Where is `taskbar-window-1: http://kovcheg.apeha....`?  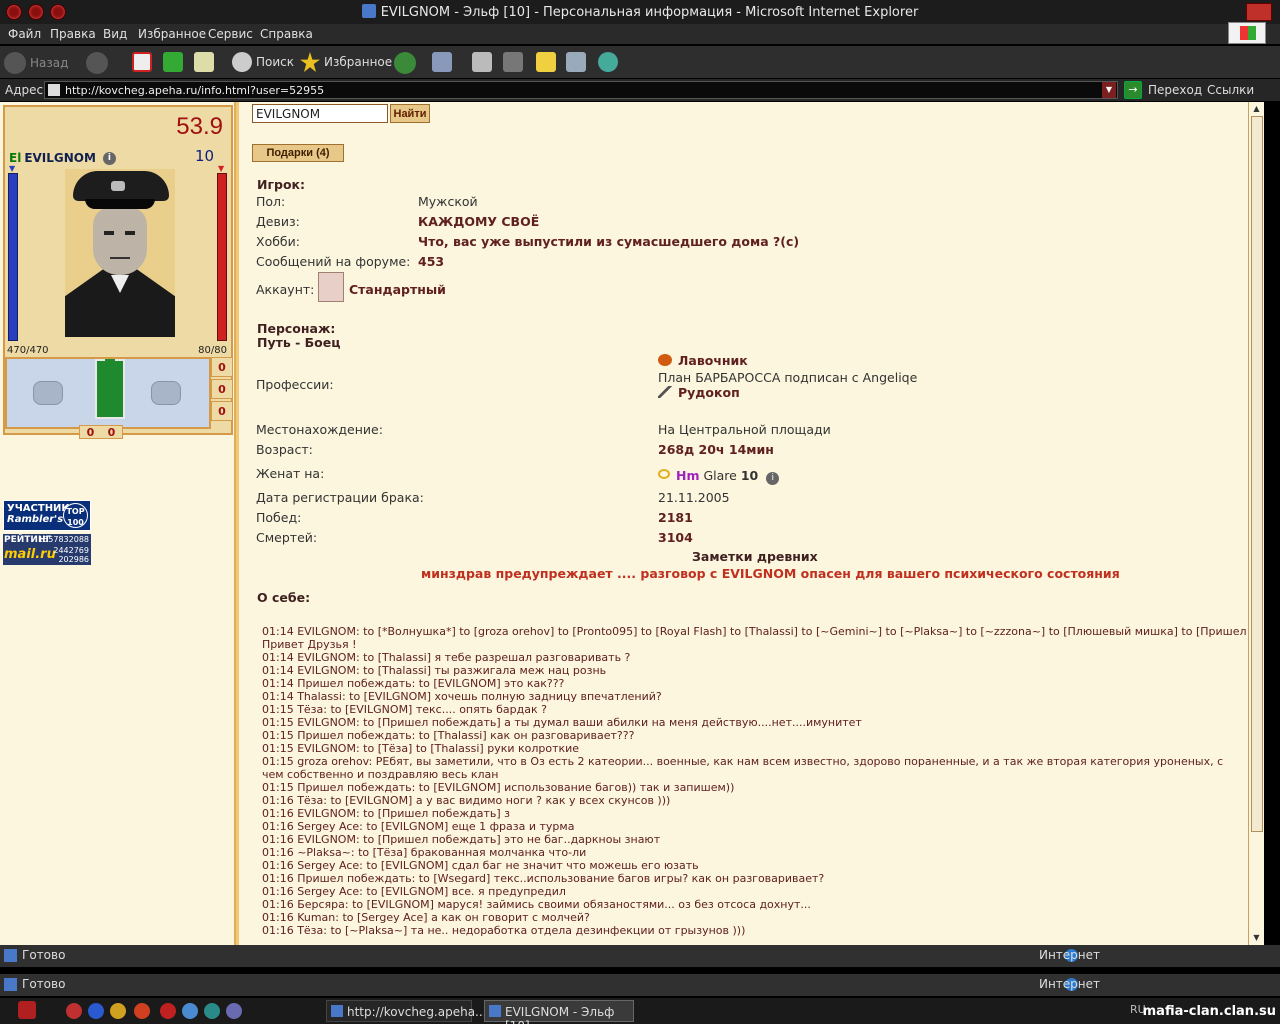
taskbar-window-1: http://kovcheg.apeha.... is located at coordinates (408, 1011).